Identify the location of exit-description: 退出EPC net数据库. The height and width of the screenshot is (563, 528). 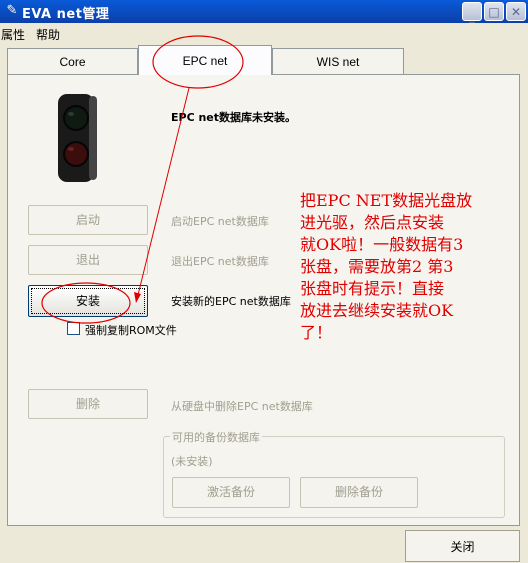
(220, 261).